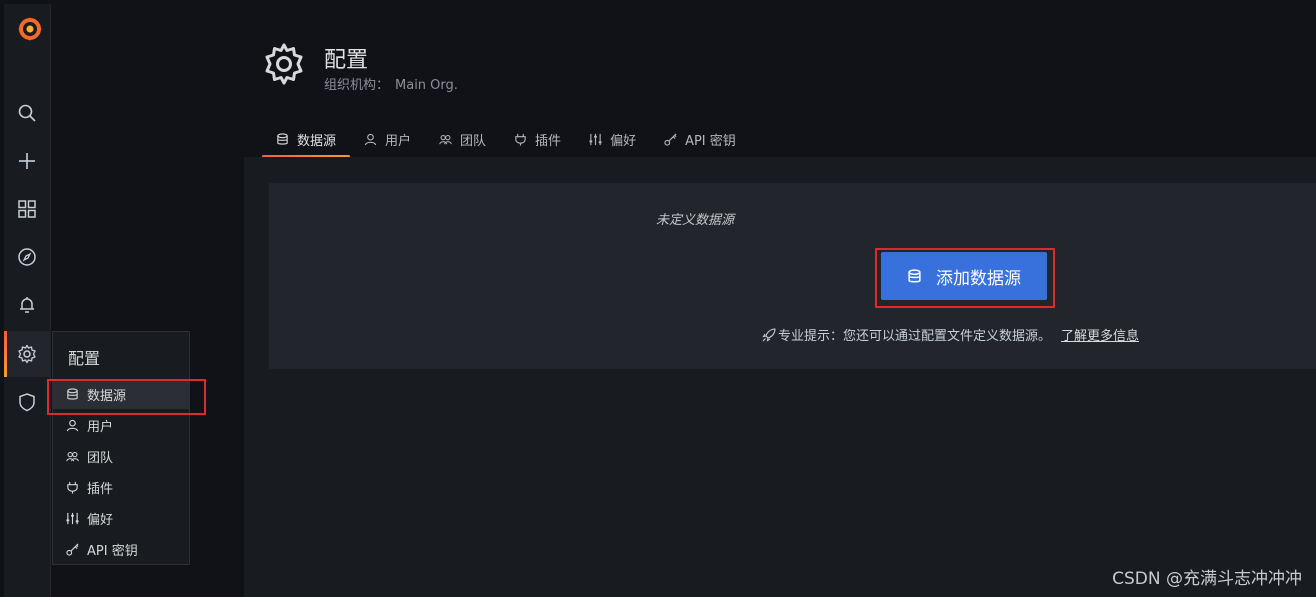 Image resolution: width=1316 pixels, height=597 pixels. I want to click on page-subtitle: 组织机构： Main Org., so click(391, 83).